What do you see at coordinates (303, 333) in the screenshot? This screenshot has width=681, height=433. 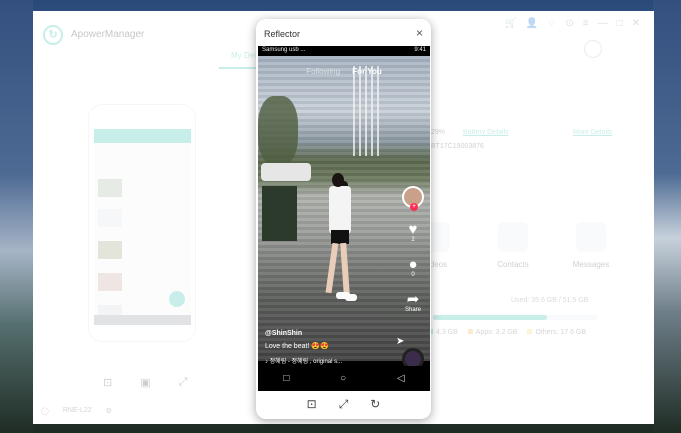 I see `caption-username: @ShinShin` at bounding box center [303, 333].